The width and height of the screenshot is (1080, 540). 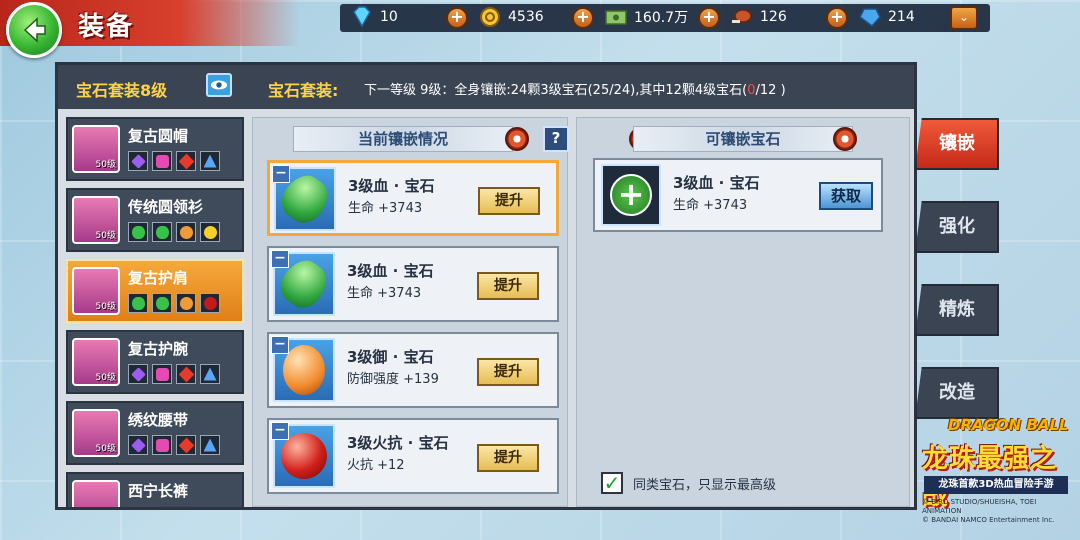 What do you see at coordinates (393, 379) in the screenshot?
I see `gem-stat: 防御强度 +139` at bounding box center [393, 379].